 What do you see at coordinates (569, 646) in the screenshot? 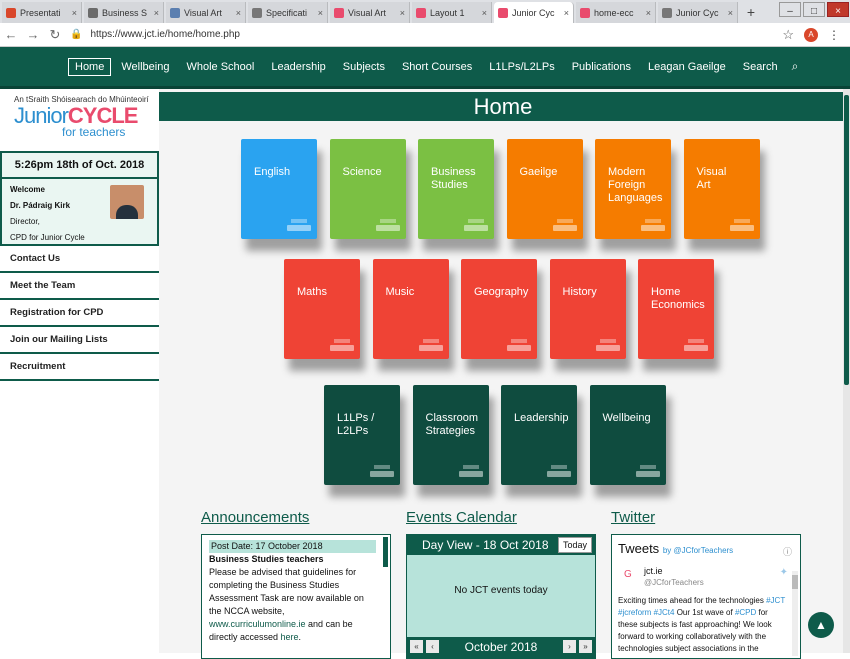
I see `next-month-button: ›` at bounding box center [569, 646].